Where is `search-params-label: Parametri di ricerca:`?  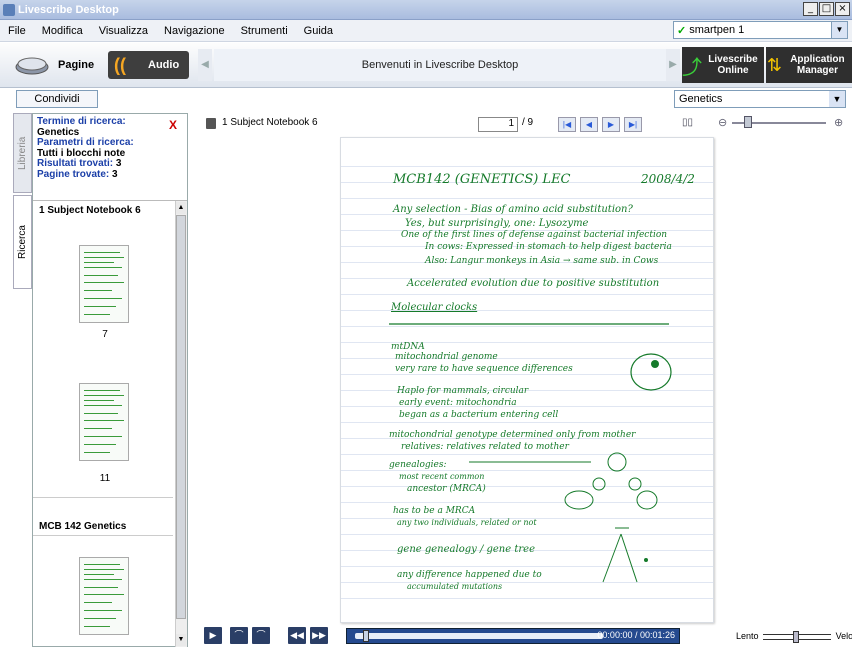 search-params-label: Parametri di ricerca: is located at coordinates (85, 142).